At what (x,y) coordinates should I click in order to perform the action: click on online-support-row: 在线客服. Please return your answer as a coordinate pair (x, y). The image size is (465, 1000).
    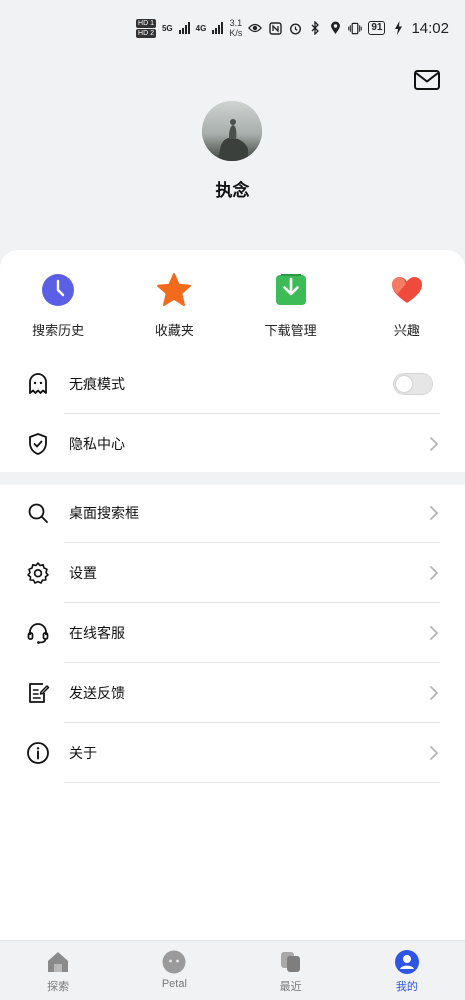
    Looking at the image, I should click on (232, 633).